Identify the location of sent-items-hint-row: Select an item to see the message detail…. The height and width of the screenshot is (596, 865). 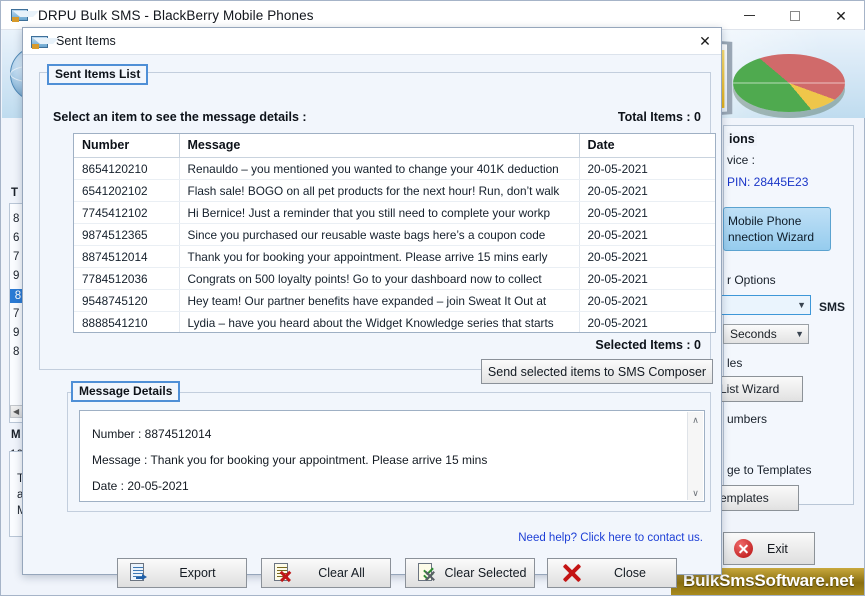
(377, 117).